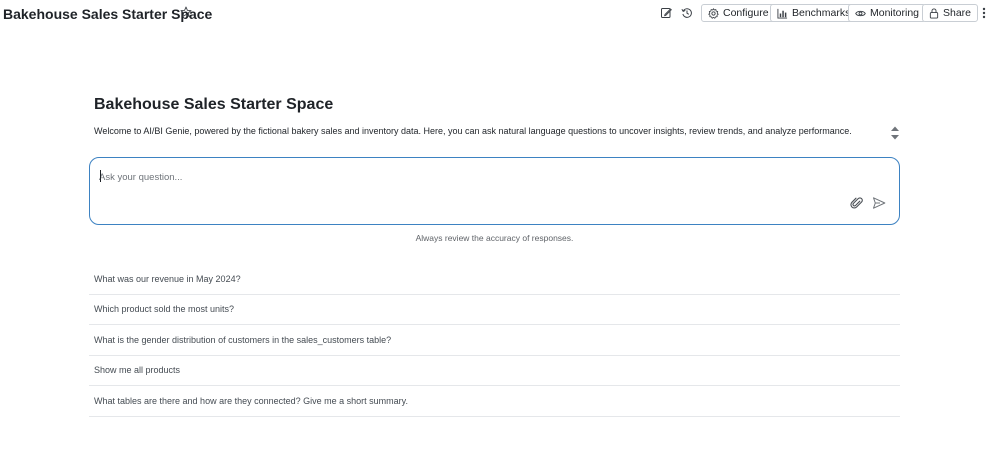 The width and height of the screenshot is (999, 467). I want to click on history-icon, so click(686, 13).